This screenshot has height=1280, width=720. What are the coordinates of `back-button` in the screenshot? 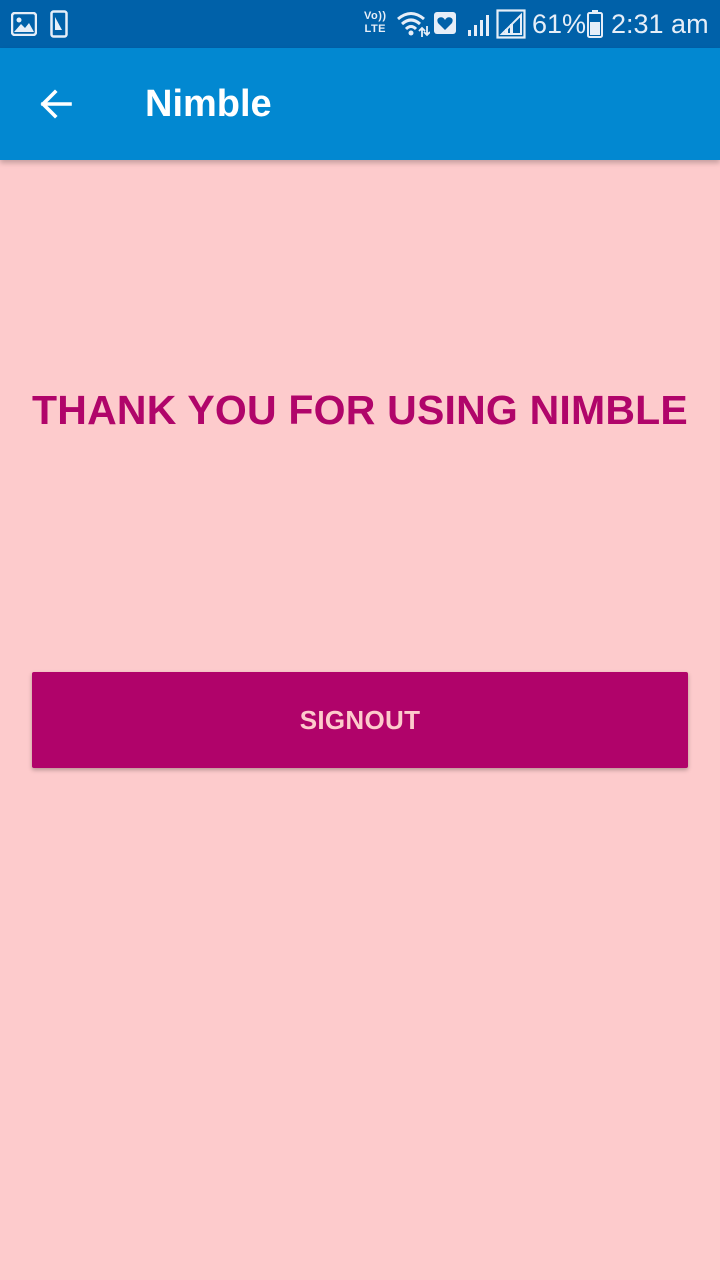 It's located at (56, 104).